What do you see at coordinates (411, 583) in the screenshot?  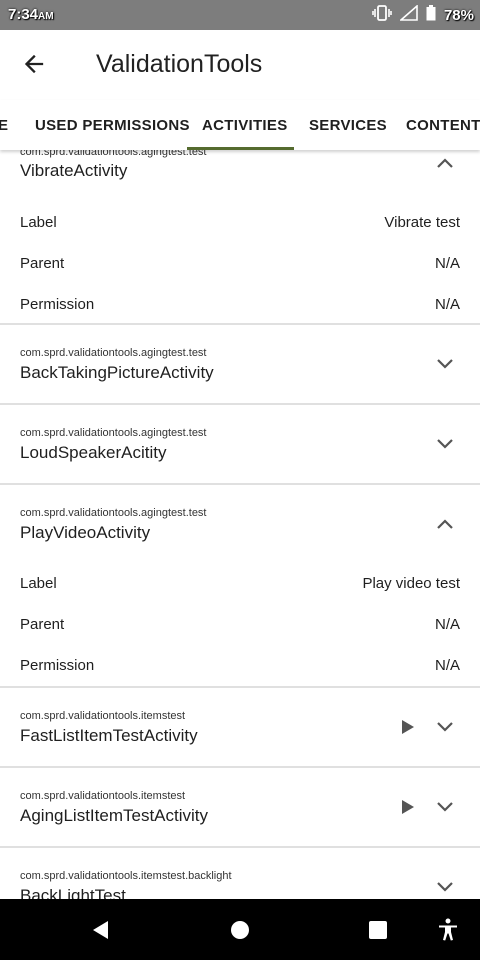 I see `detail-value: Play video test` at bounding box center [411, 583].